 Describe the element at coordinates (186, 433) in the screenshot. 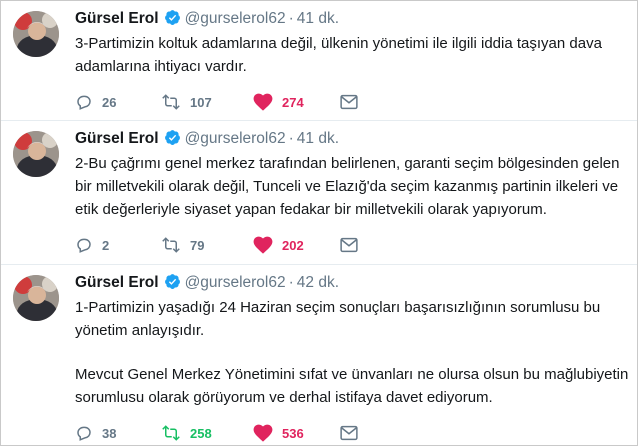

I see `retweet-button: 258` at that location.